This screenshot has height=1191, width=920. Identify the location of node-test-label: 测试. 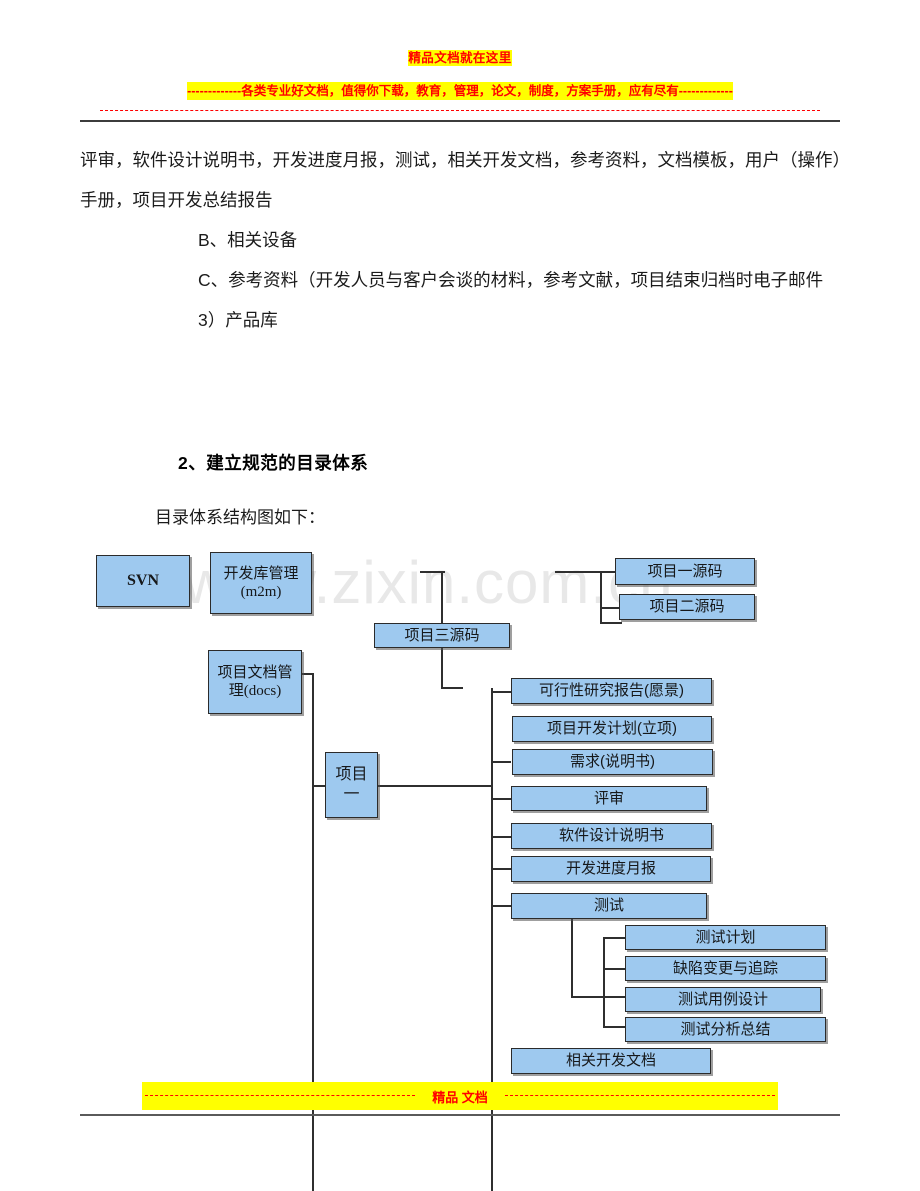
(608, 906).